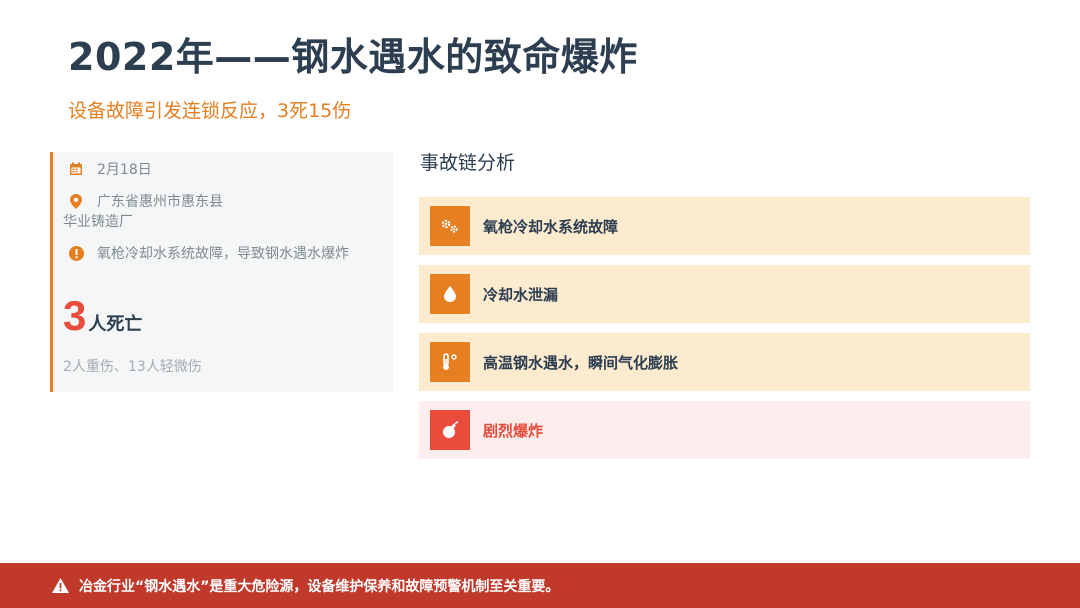  What do you see at coordinates (724, 362) in the screenshot?
I see `chain-step-3: 高温钢水遇水，瞬间气化膨胀` at bounding box center [724, 362].